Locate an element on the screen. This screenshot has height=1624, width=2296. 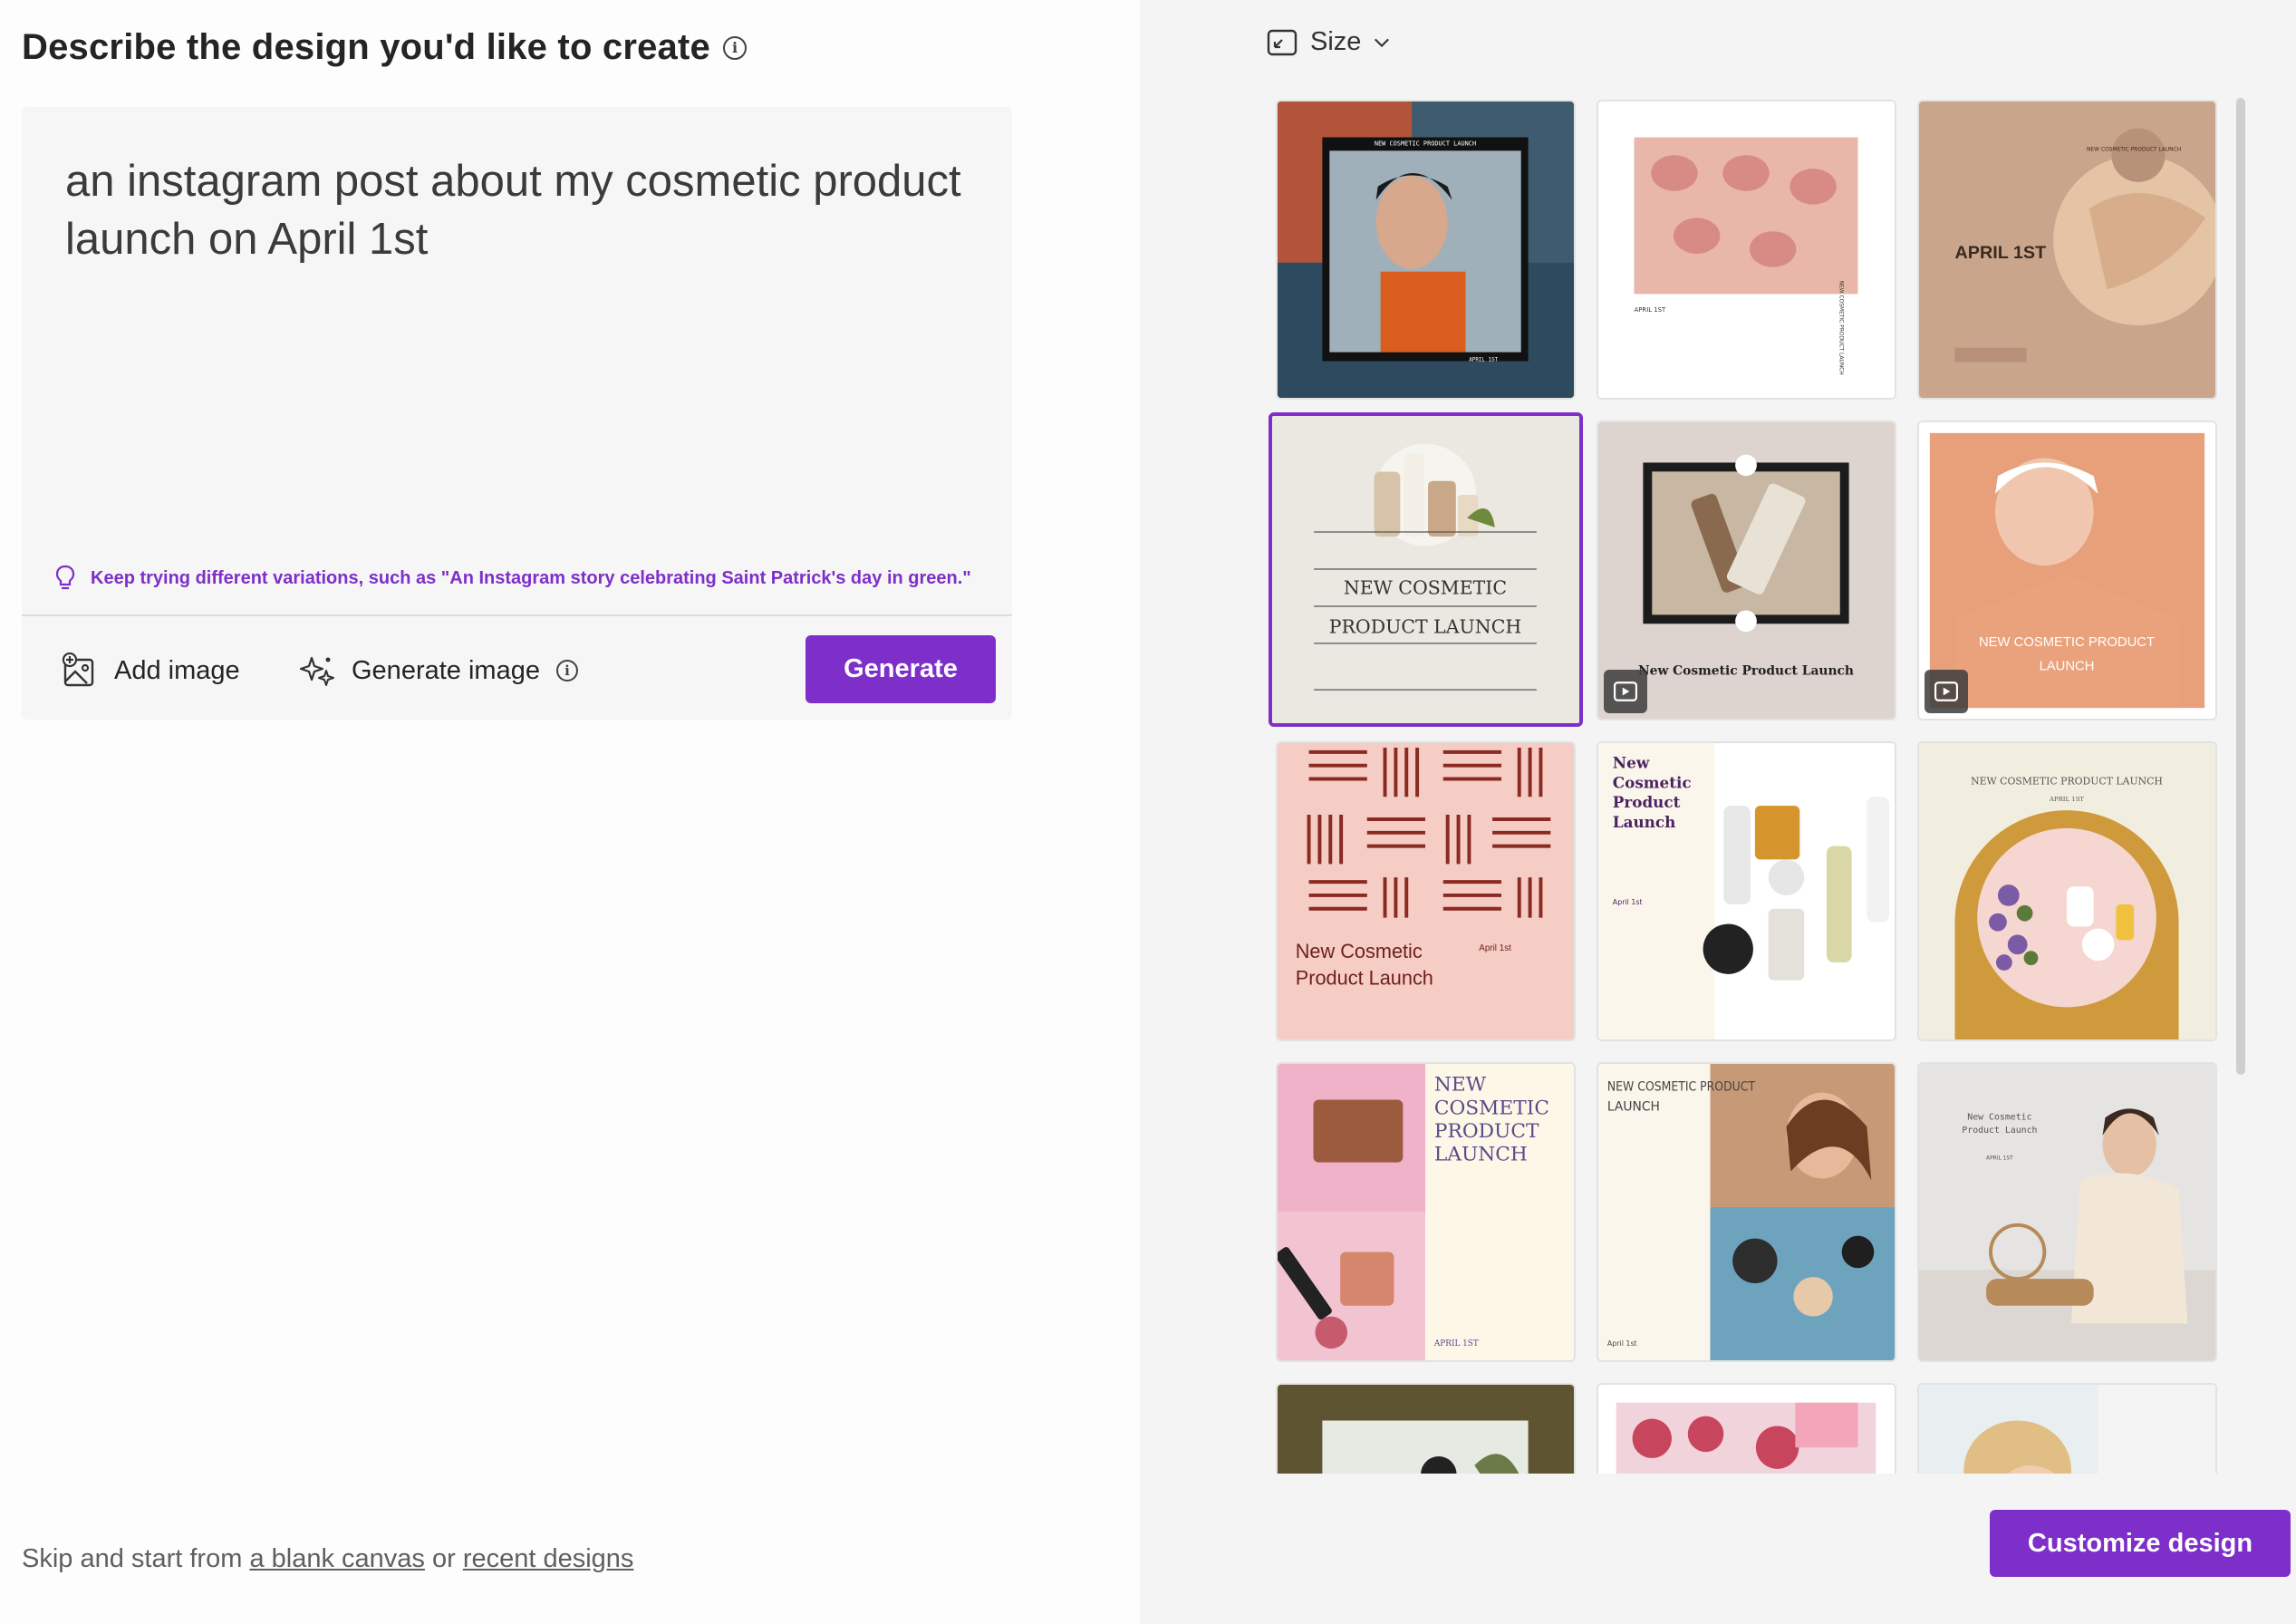
divider is located at coordinates (517, 615).